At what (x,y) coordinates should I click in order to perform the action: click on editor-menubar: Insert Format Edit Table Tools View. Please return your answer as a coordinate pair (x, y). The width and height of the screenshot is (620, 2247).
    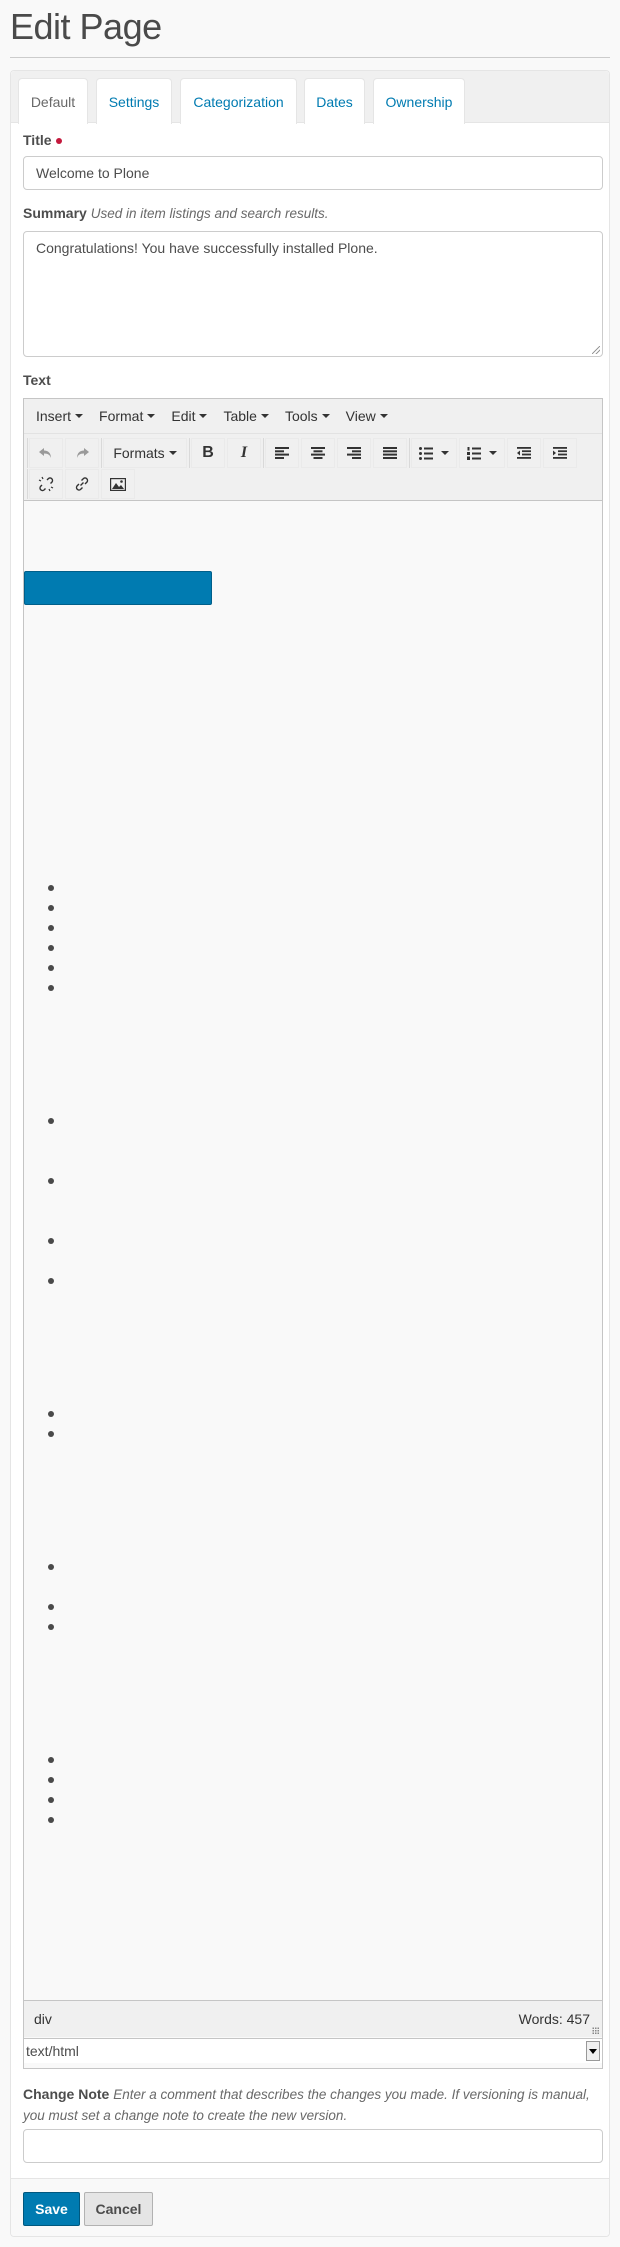
    Looking at the image, I should click on (313, 416).